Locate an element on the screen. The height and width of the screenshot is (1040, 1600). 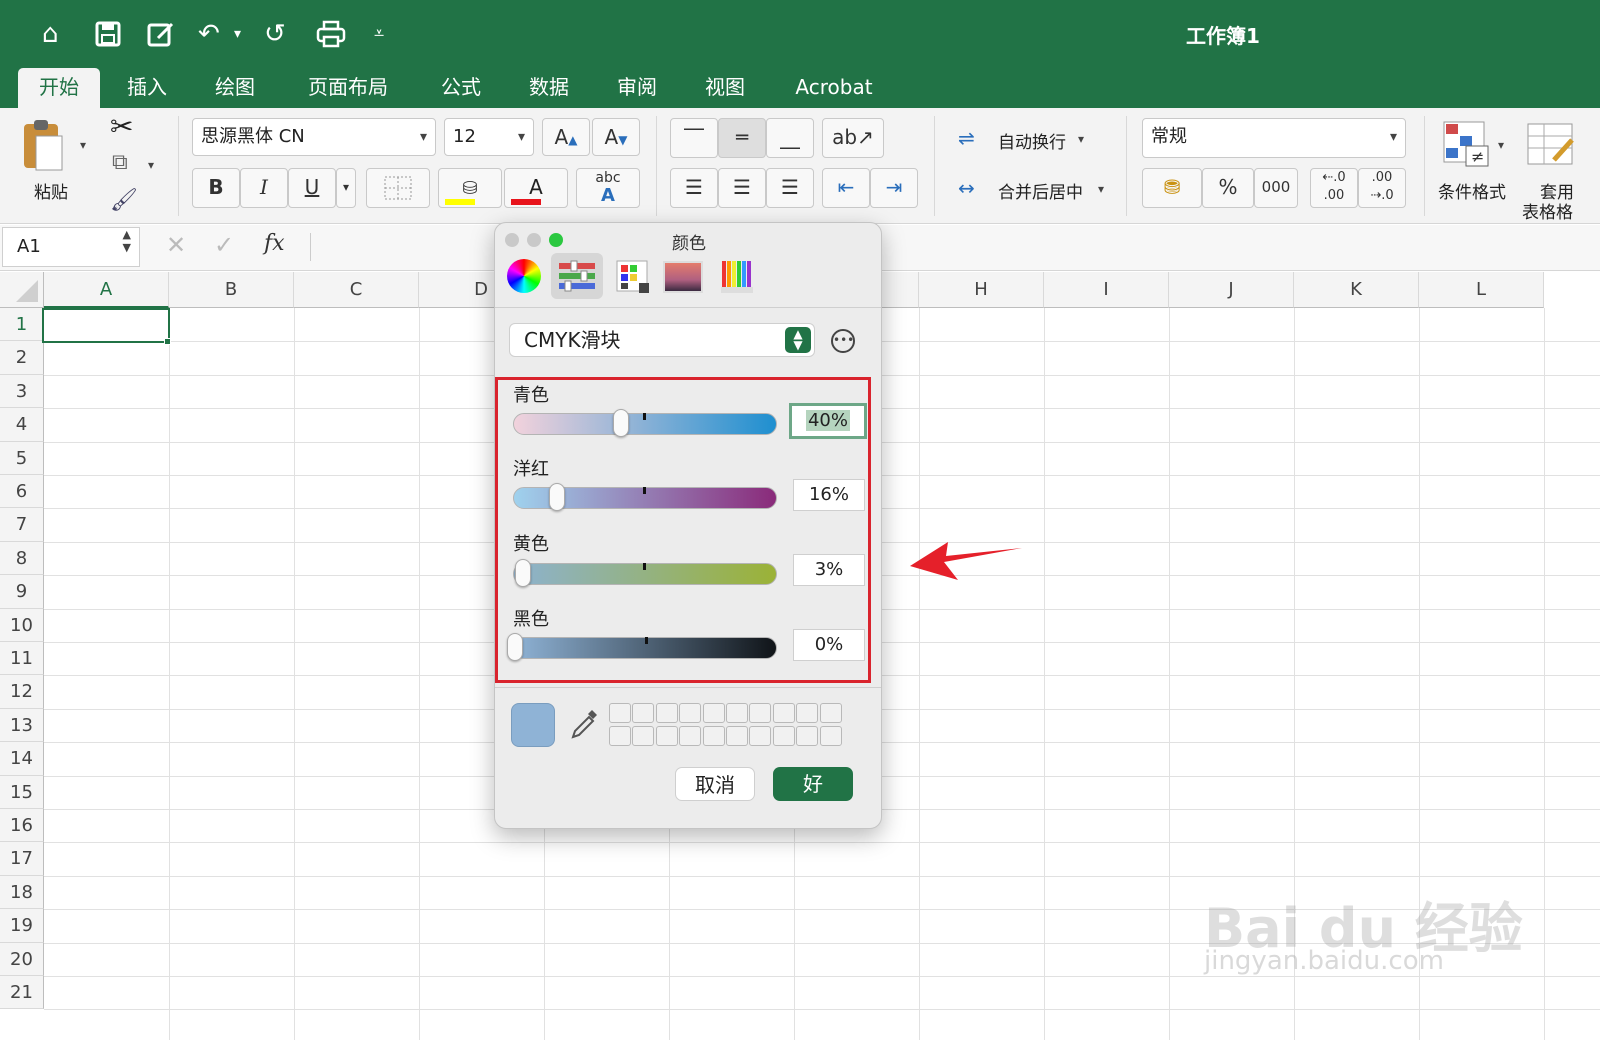
column-header: J is located at coordinates (1231, 290).